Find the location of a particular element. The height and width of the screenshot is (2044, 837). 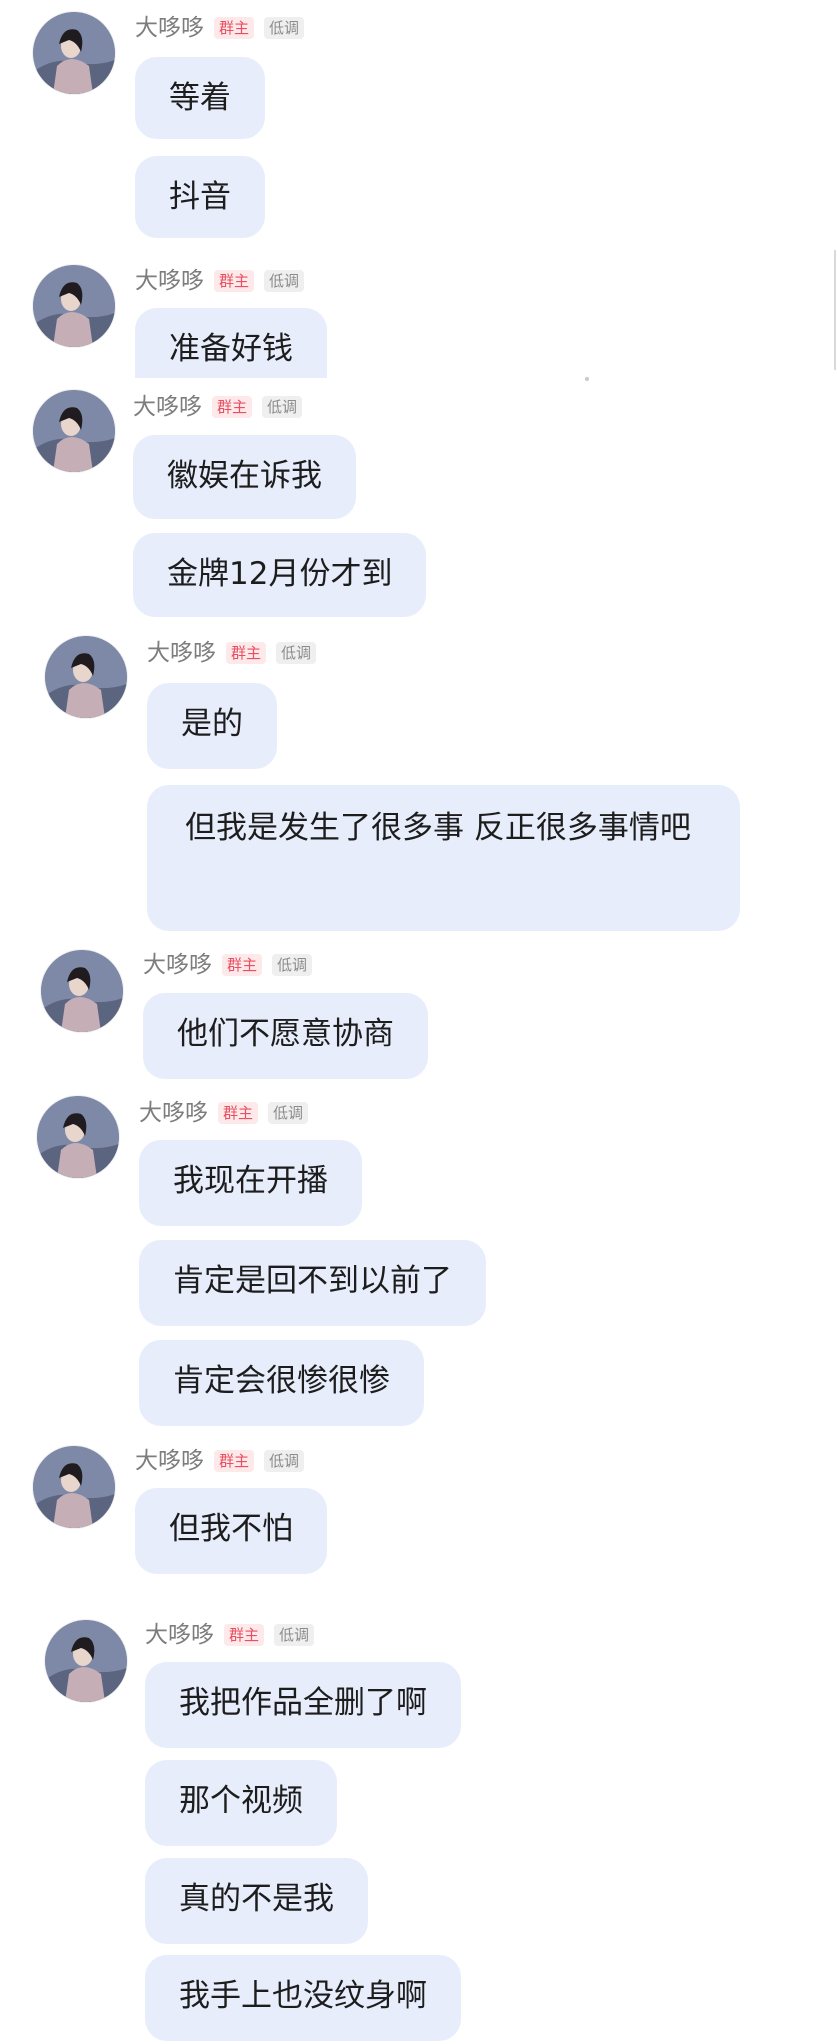

stray-dot is located at coordinates (587, 379).